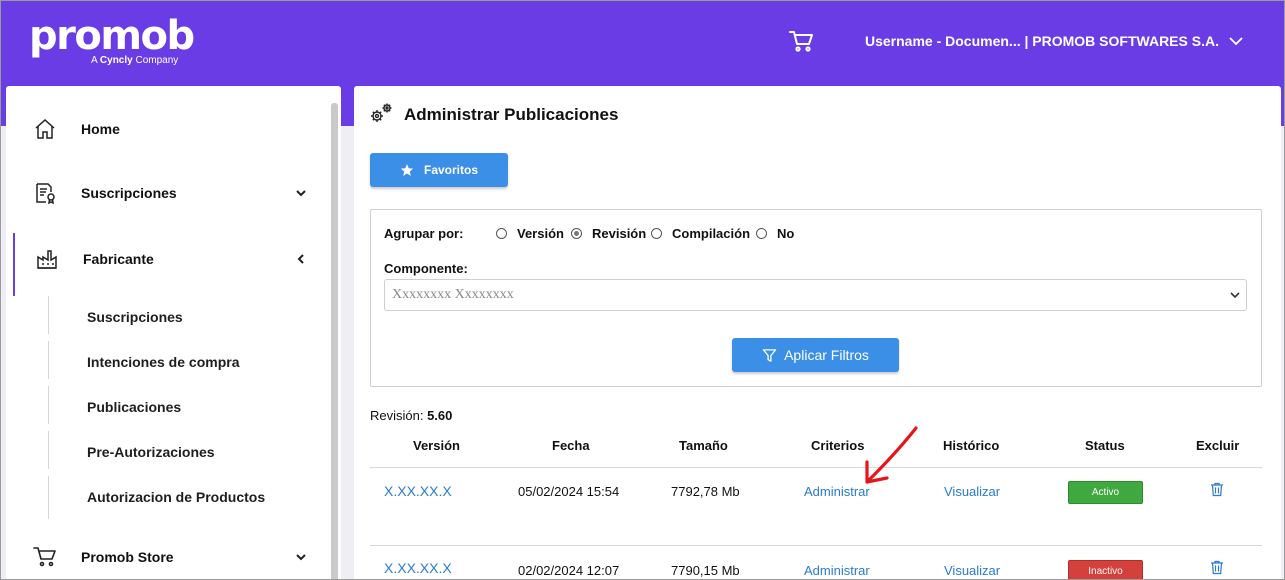  I want to click on factory-icon, so click(47, 259).